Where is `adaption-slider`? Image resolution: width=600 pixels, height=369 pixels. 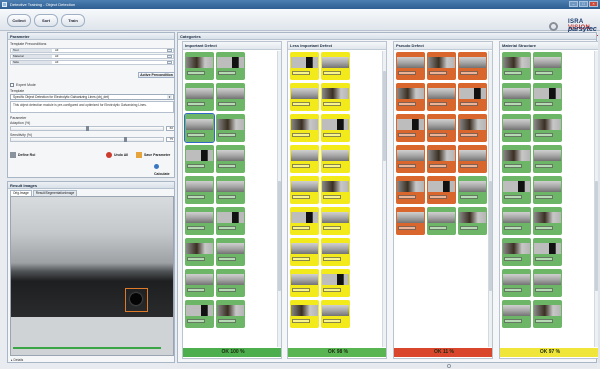 adaption-slider is located at coordinates (87, 128).